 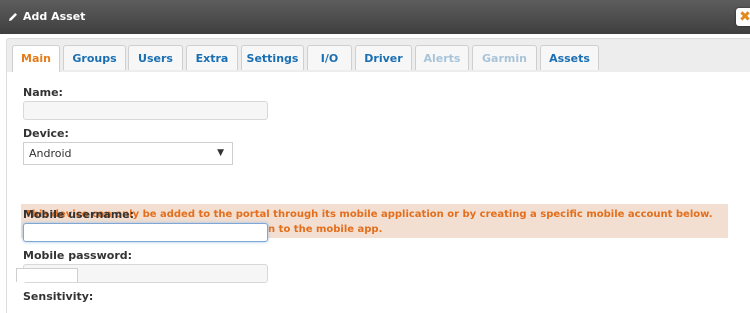 I want to click on close-button: ✖, so click(x=743, y=17).